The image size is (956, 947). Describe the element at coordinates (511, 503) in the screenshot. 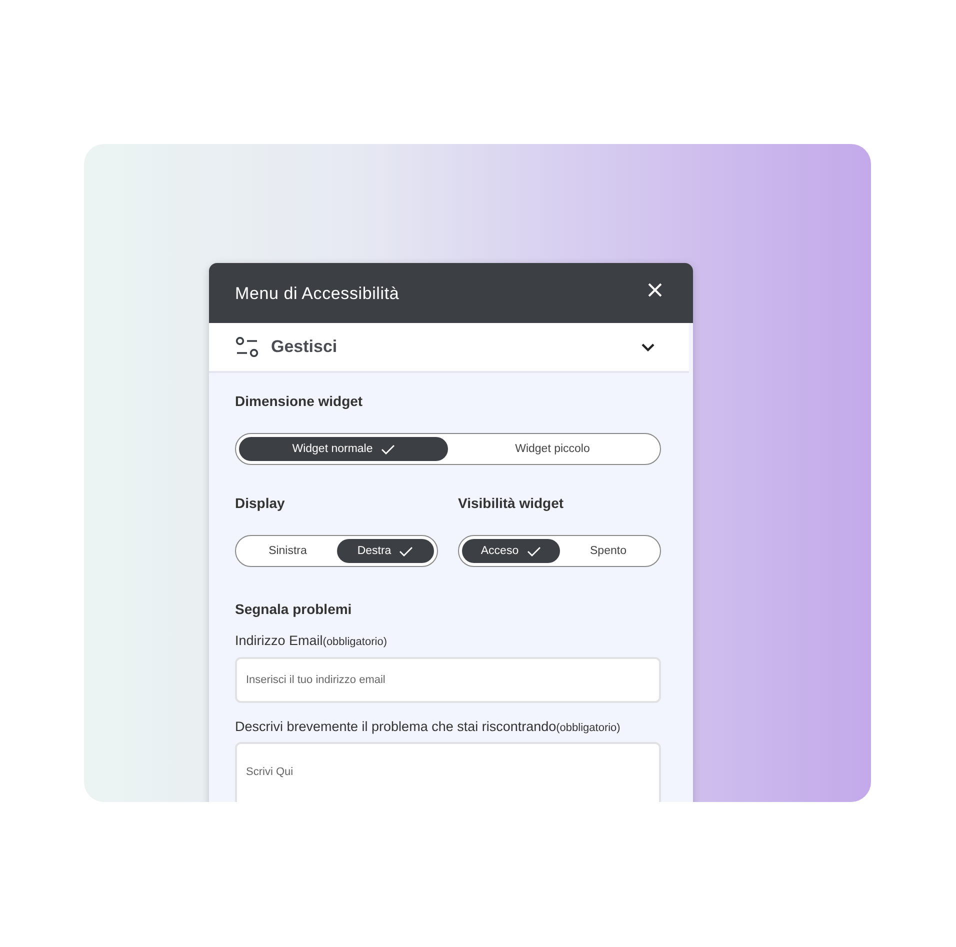

I see `setting-label: Visibilità widget` at that location.